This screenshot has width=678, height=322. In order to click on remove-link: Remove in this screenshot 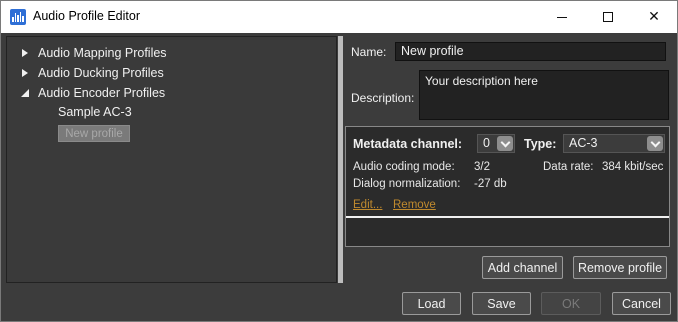, I will do `click(414, 205)`.